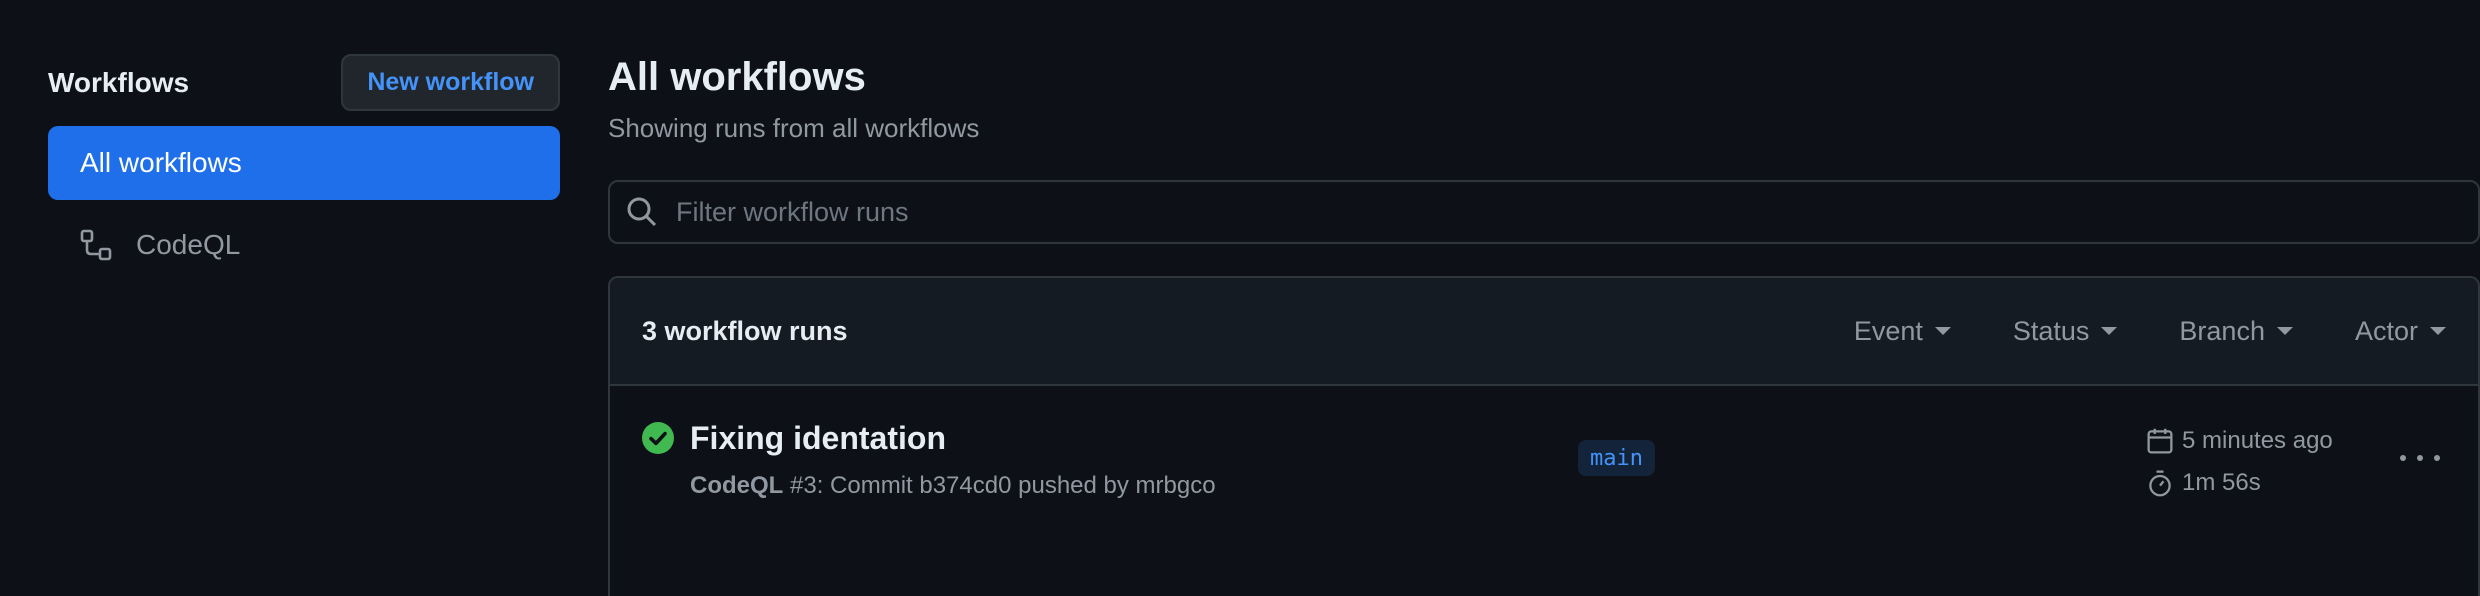 This screenshot has width=2480, height=596. Describe the element at coordinates (2051, 330) in the screenshot. I see `status-filter-label: Status` at that location.